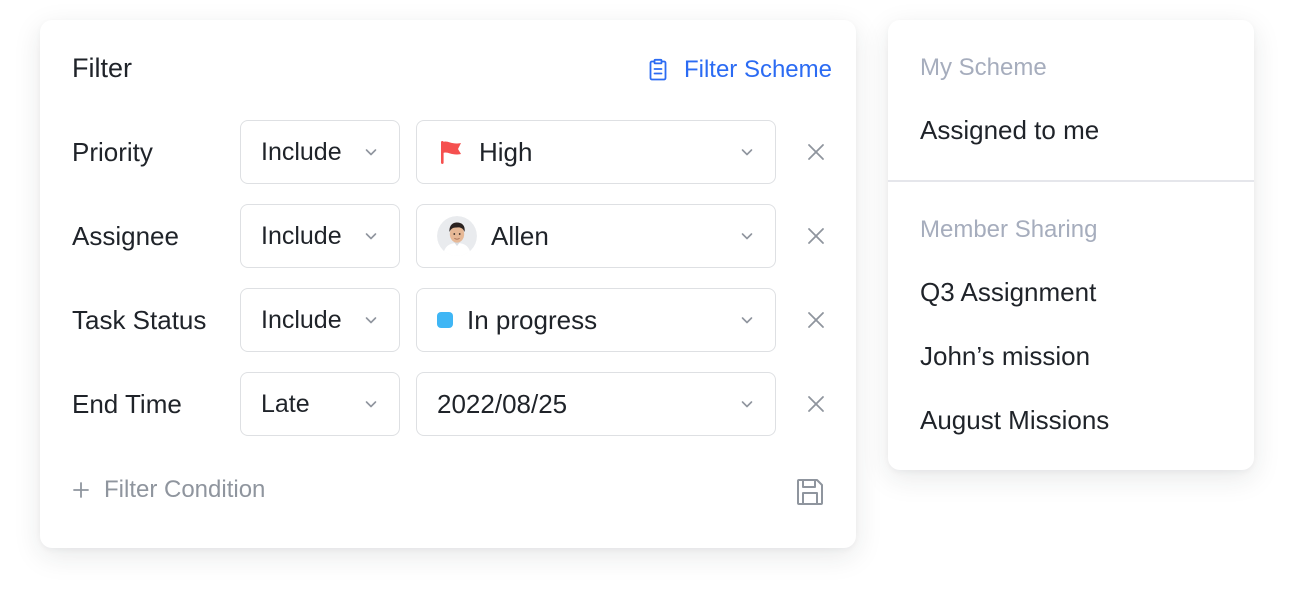 The image size is (1294, 608). I want to click on save-icon, so click(810, 492).